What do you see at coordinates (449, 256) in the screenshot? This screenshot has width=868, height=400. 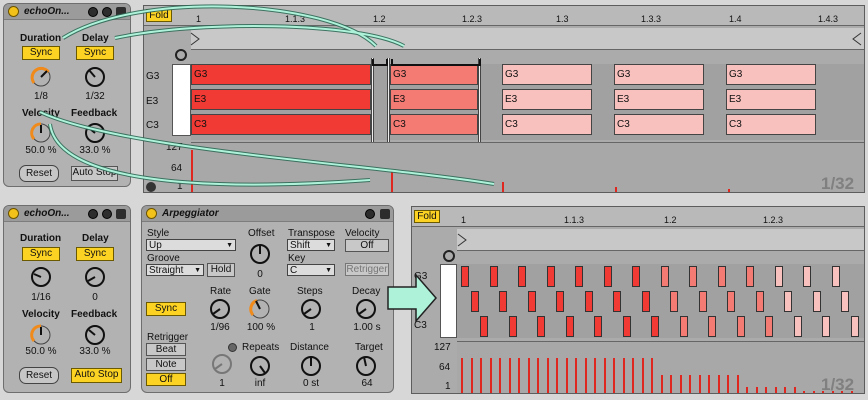 I see `headphones-icon` at bounding box center [449, 256].